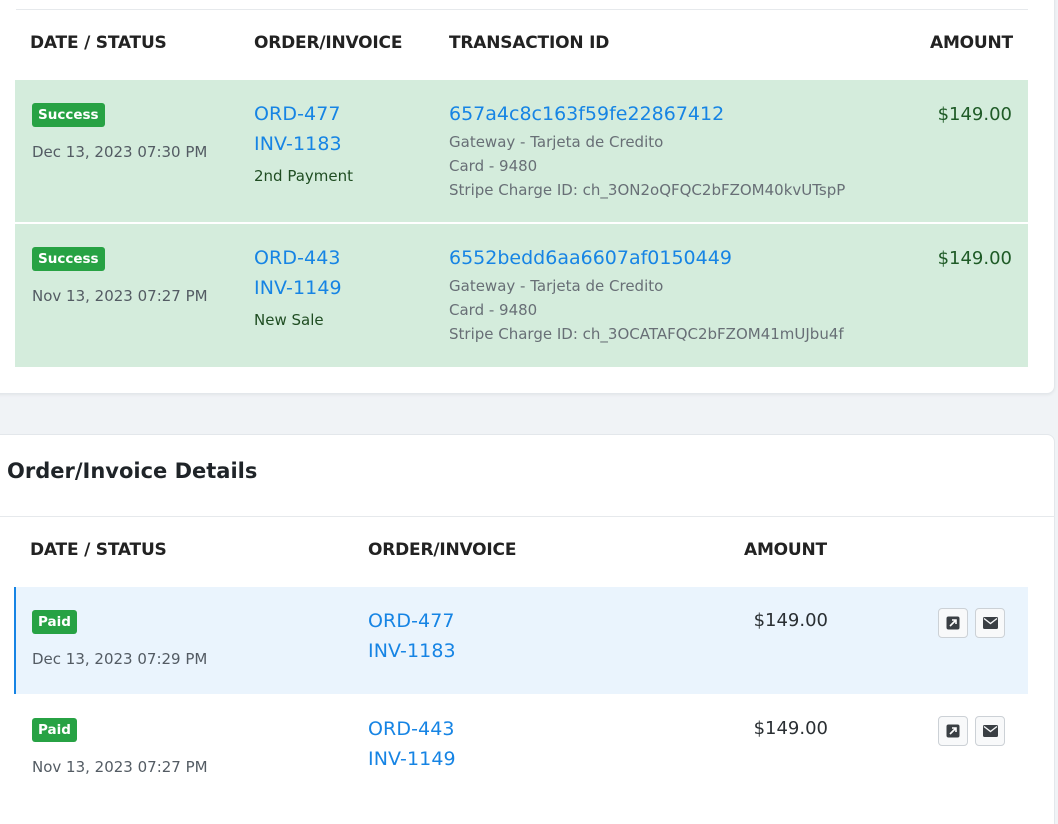 The image size is (1058, 824). What do you see at coordinates (529, 43) in the screenshot?
I see `header-transaction-id: TRANSACTION ID` at bounding box center [529, 43].